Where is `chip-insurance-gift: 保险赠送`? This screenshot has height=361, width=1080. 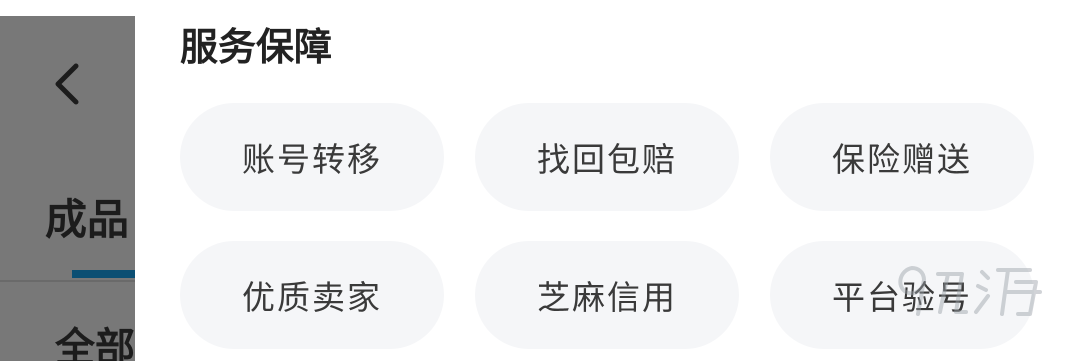 chip-insurance-gift: 保险赠送 is located at coordinates (902, 157).